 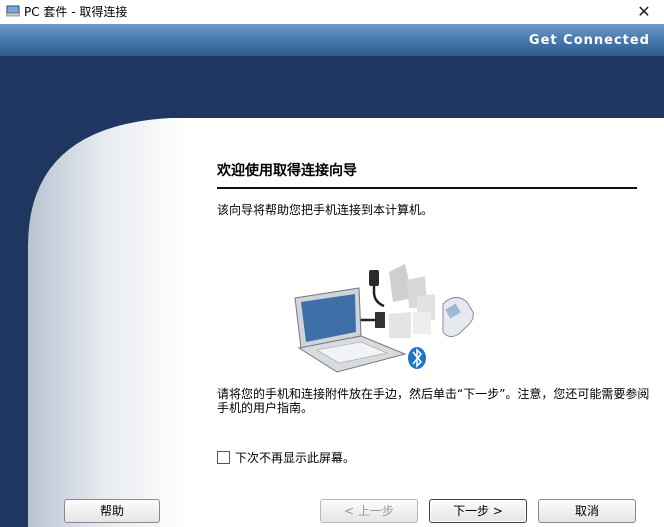 What do you see at coordinates (332, 12) in the screenshot?
I see `title-bar: PC 套件 - 取得连接 ✕` at bounding box center [332, 12].